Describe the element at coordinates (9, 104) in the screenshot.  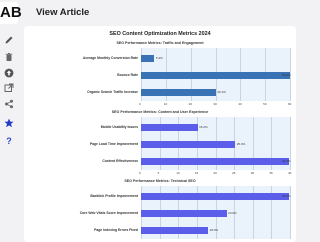
I see `share-icon` at that location.